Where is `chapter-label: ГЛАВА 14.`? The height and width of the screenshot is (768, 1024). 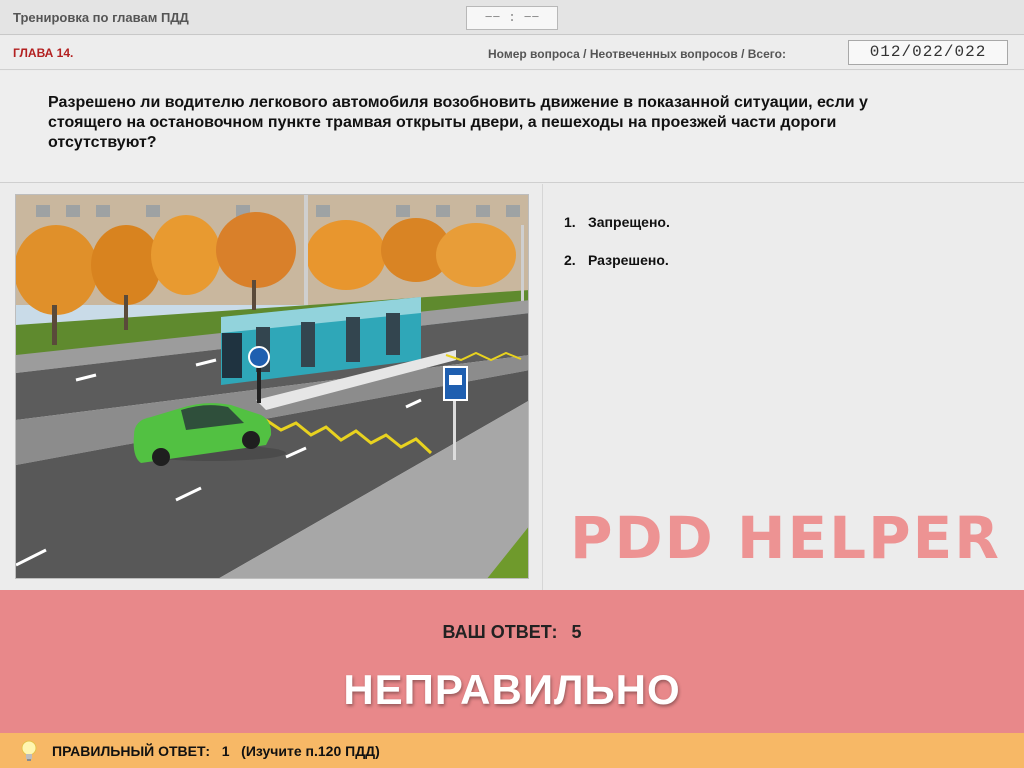 chapter-label: ГЛАВА 14. is located at coordinates (43, 53).